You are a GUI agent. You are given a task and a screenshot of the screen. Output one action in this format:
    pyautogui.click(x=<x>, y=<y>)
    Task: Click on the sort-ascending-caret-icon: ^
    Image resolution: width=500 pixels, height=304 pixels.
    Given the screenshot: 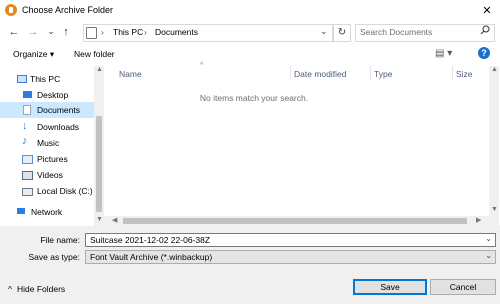 What is the action you would take?
    pyautogui.click(x=202, y=65)
    